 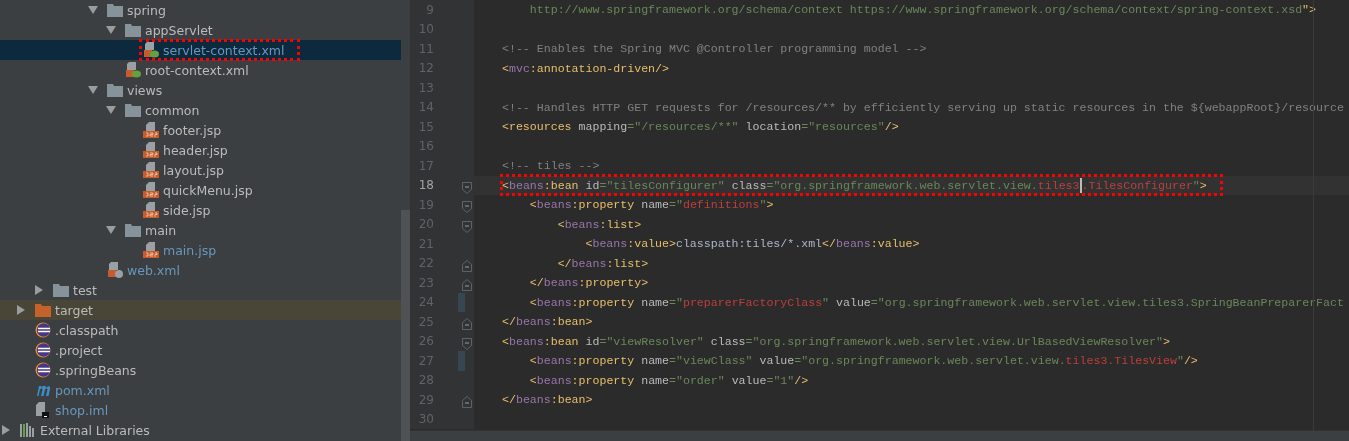 I want to click on tree-item-label: views, so click(x=145, y=90).